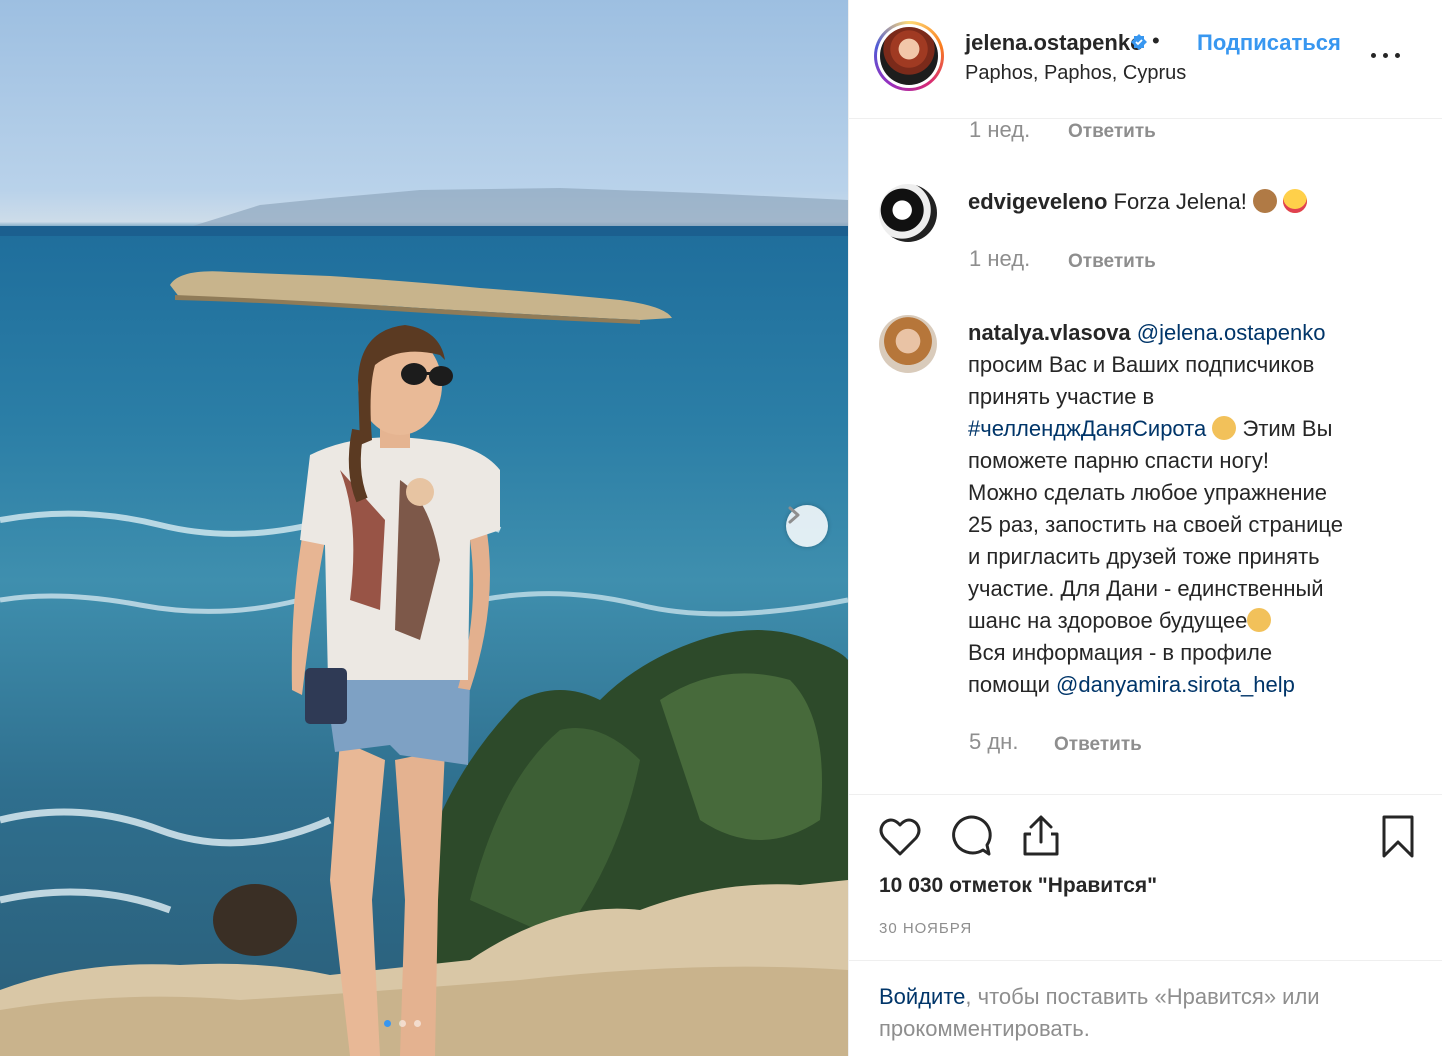  Describe the element at coordinates (1398, 836) in the screenshot. I see `bookmark-icon` at that location.